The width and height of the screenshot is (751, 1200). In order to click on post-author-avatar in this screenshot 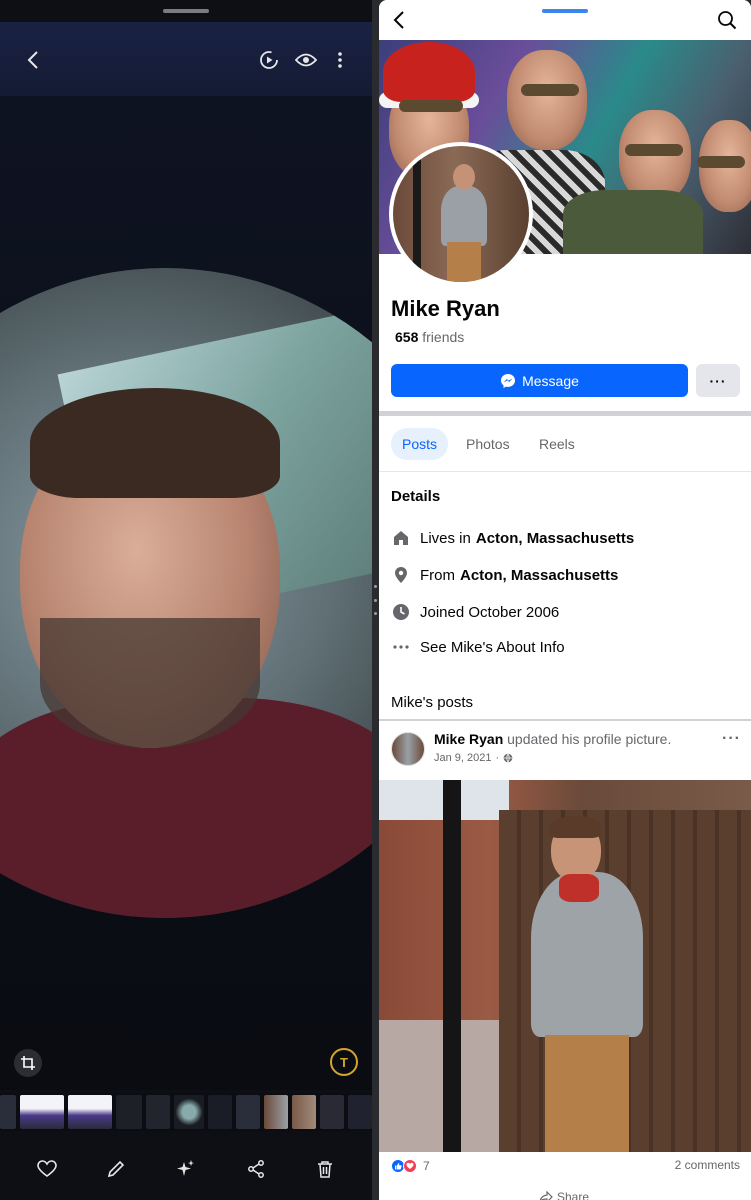, I will do `click(408, 749)`.